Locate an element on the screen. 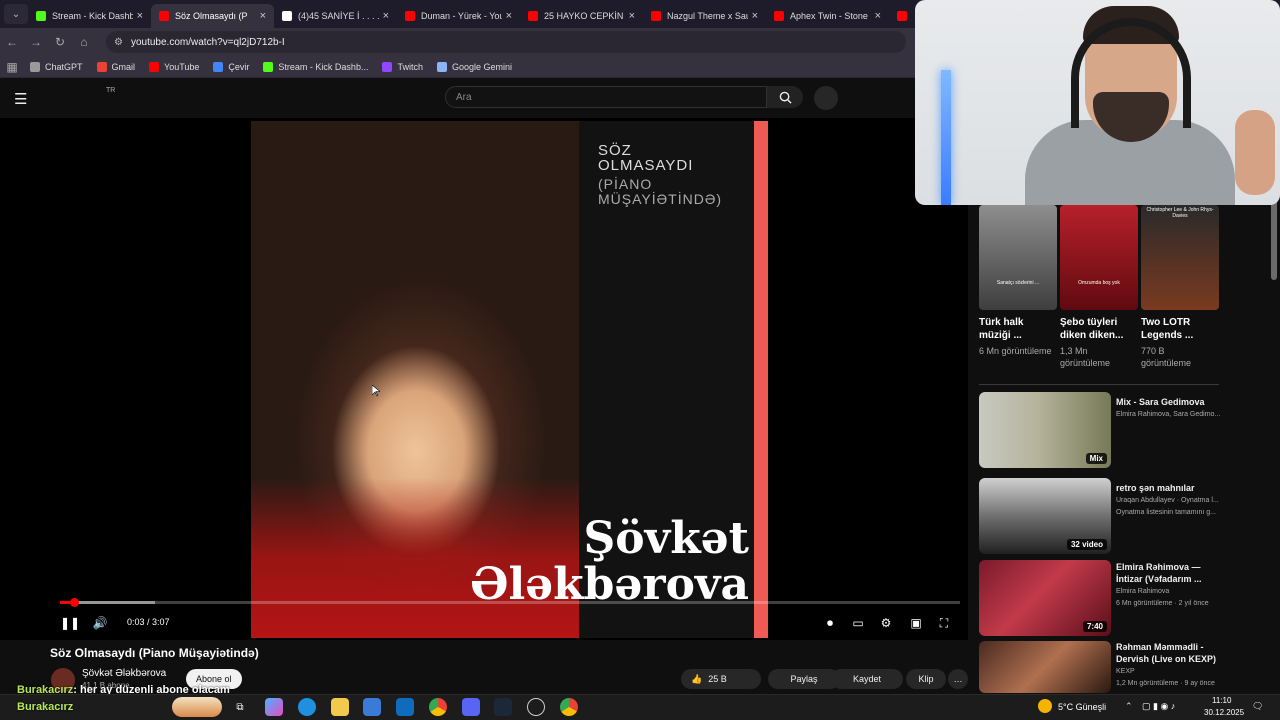  browser-tab: Nazgul Theme x Saur × is located at coordinates (704, 16).